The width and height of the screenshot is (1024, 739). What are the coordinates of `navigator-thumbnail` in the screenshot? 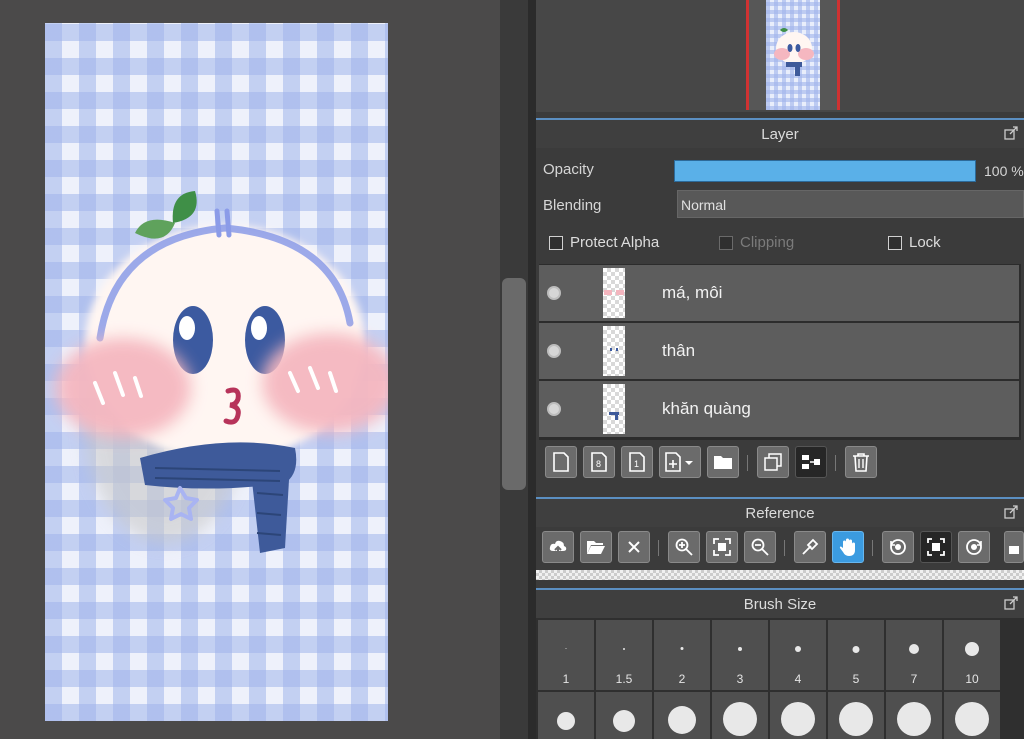 It's located at (793, 55).